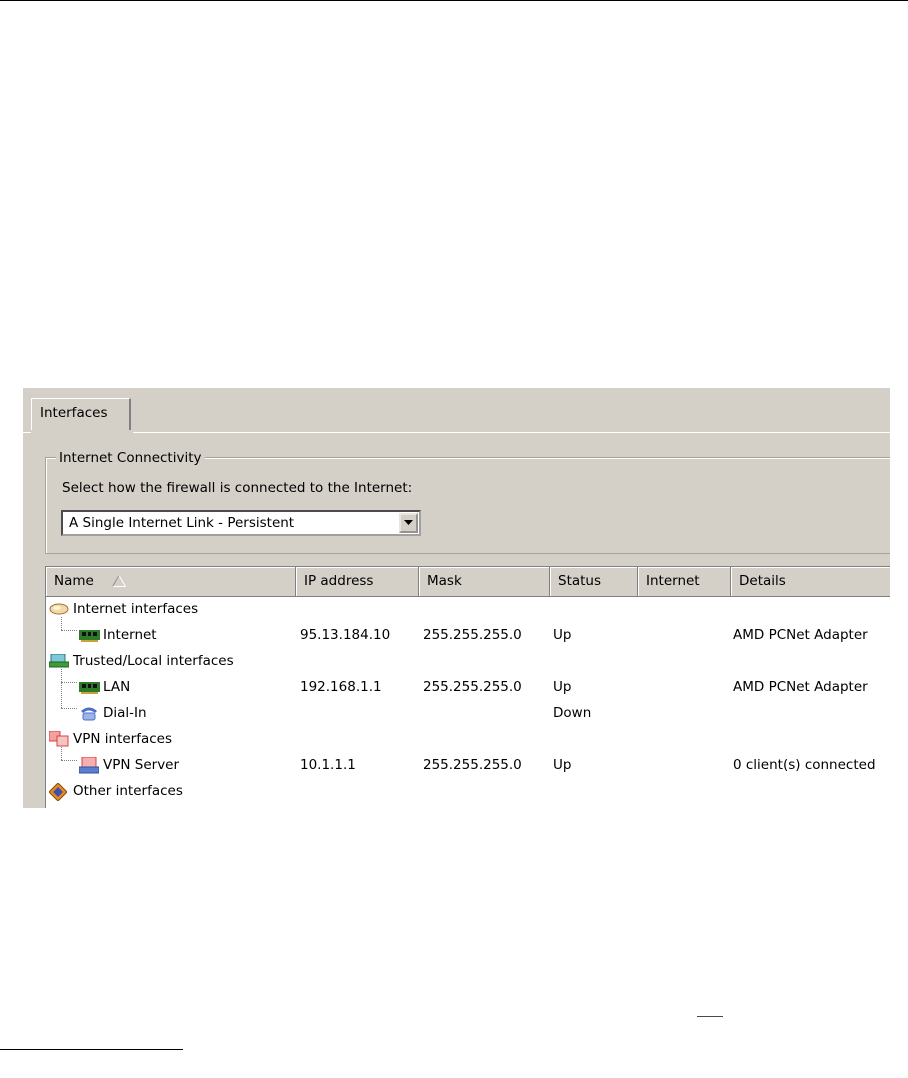  What do you see at coordinates (89, 765) in the screenshot?
I see `vpn-server-icon` at bounding box center [89, 765].